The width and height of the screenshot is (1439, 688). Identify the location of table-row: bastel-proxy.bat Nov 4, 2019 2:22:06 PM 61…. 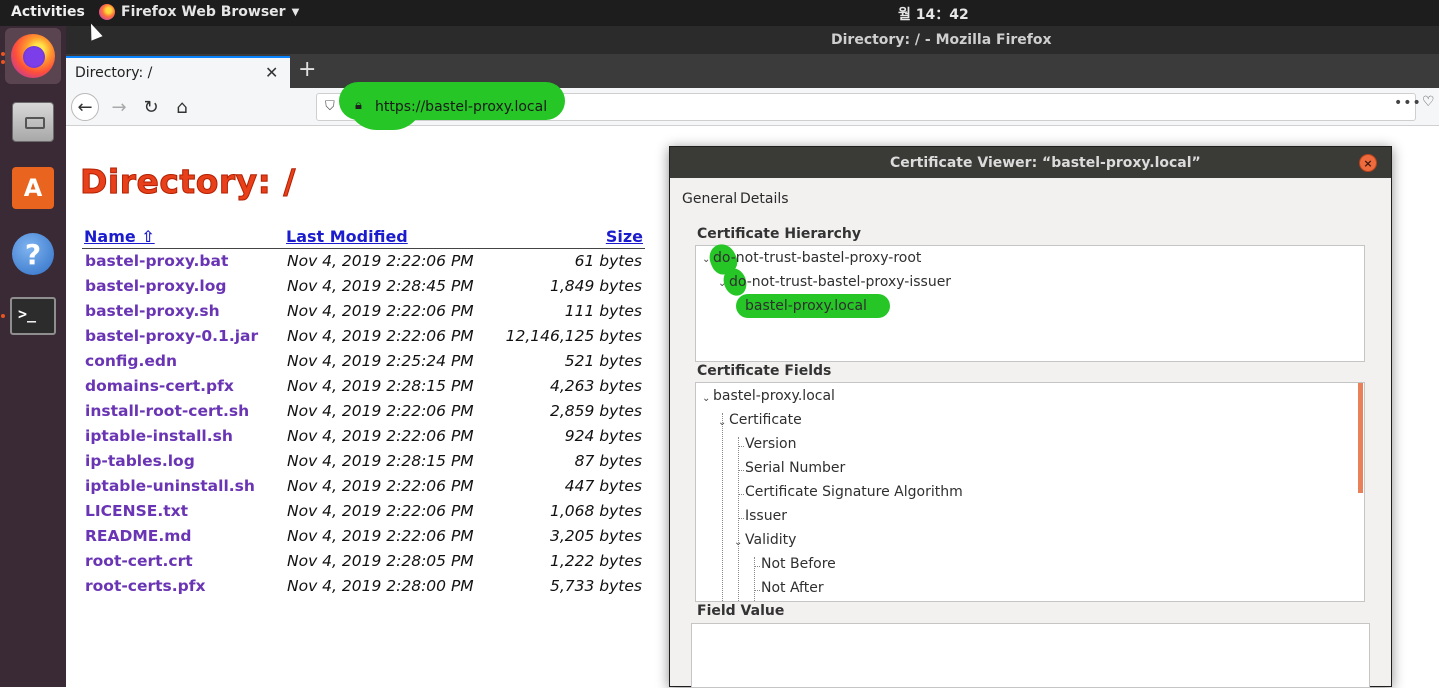
(363, 261).